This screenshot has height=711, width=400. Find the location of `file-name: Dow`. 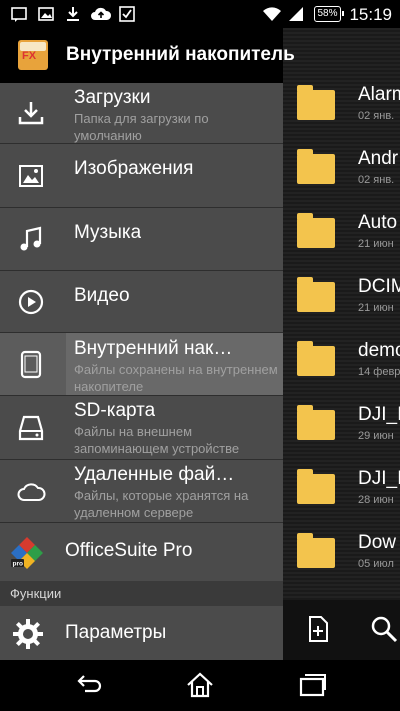

file-name: Dow is located at coordinates (377, 542).